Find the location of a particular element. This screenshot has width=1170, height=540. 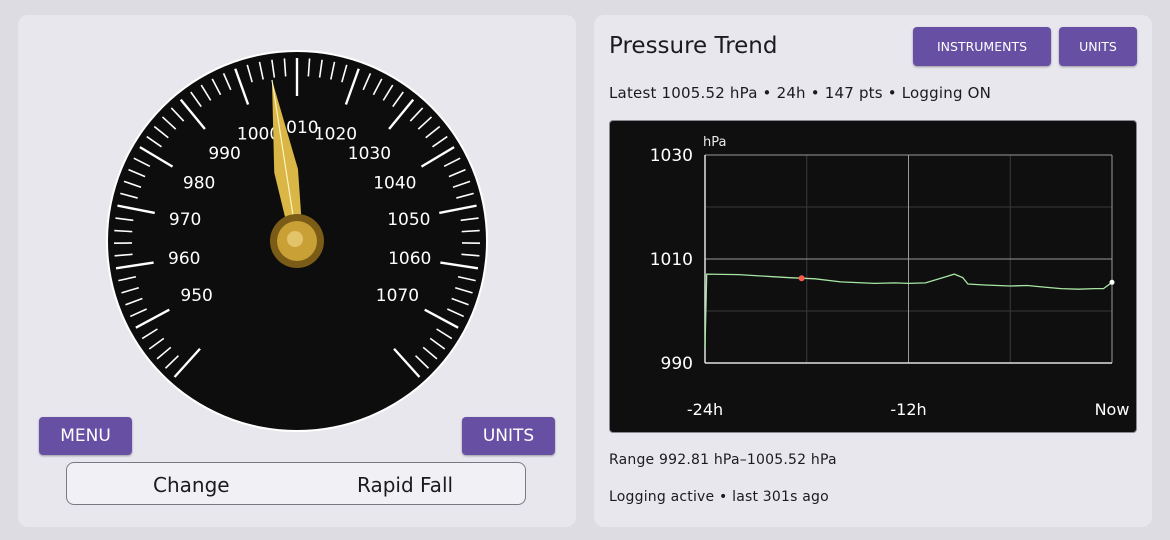

trend-units-button: UNITS is located at coordinates (1098, 46).